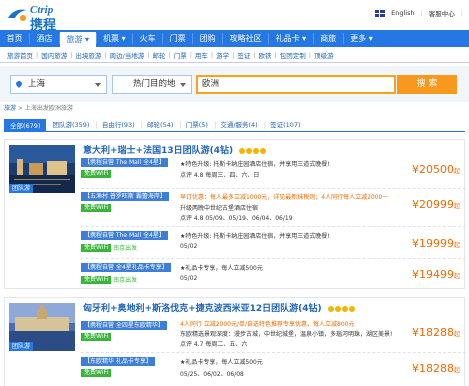 The height and width of the screenshot is (386, 469). I want to click on product-title: 匈牙利+奥地利+斯洛伐克+捷克波西米亚12日团队游(4钻), so click(219, 307).